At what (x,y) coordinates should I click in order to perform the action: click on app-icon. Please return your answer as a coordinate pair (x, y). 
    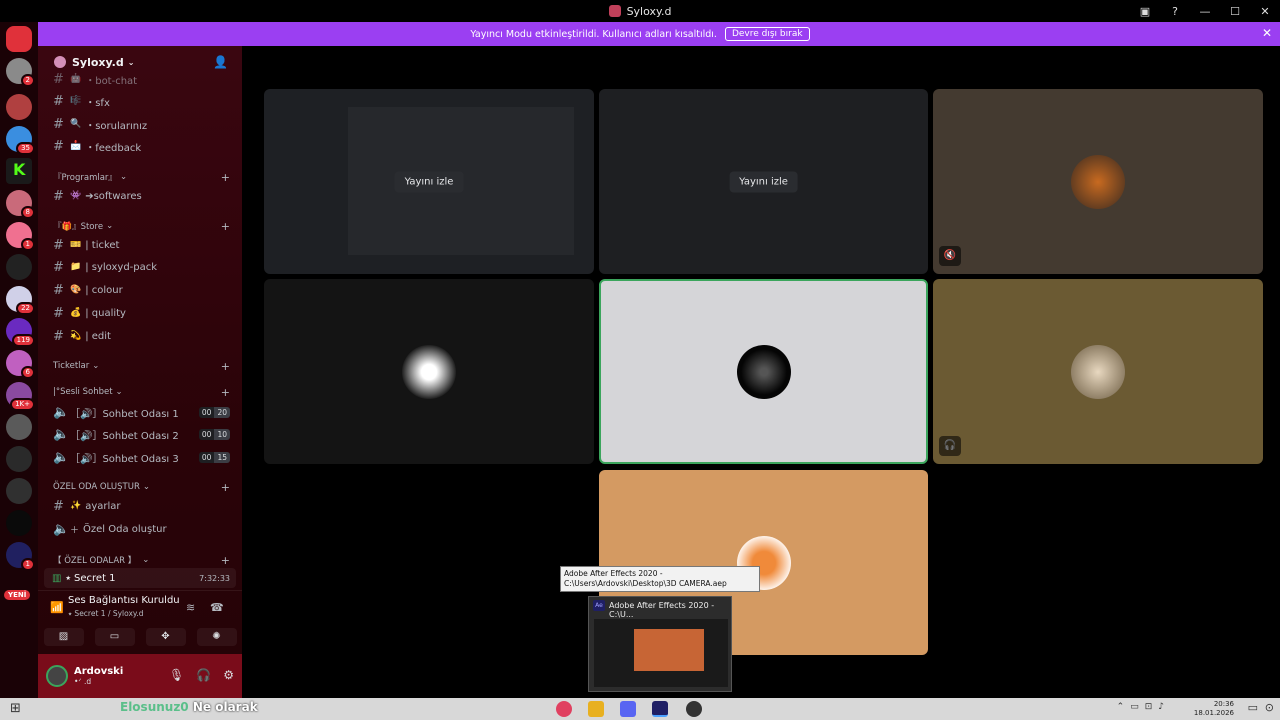
    Looking at the image, I should click on (614, 11).